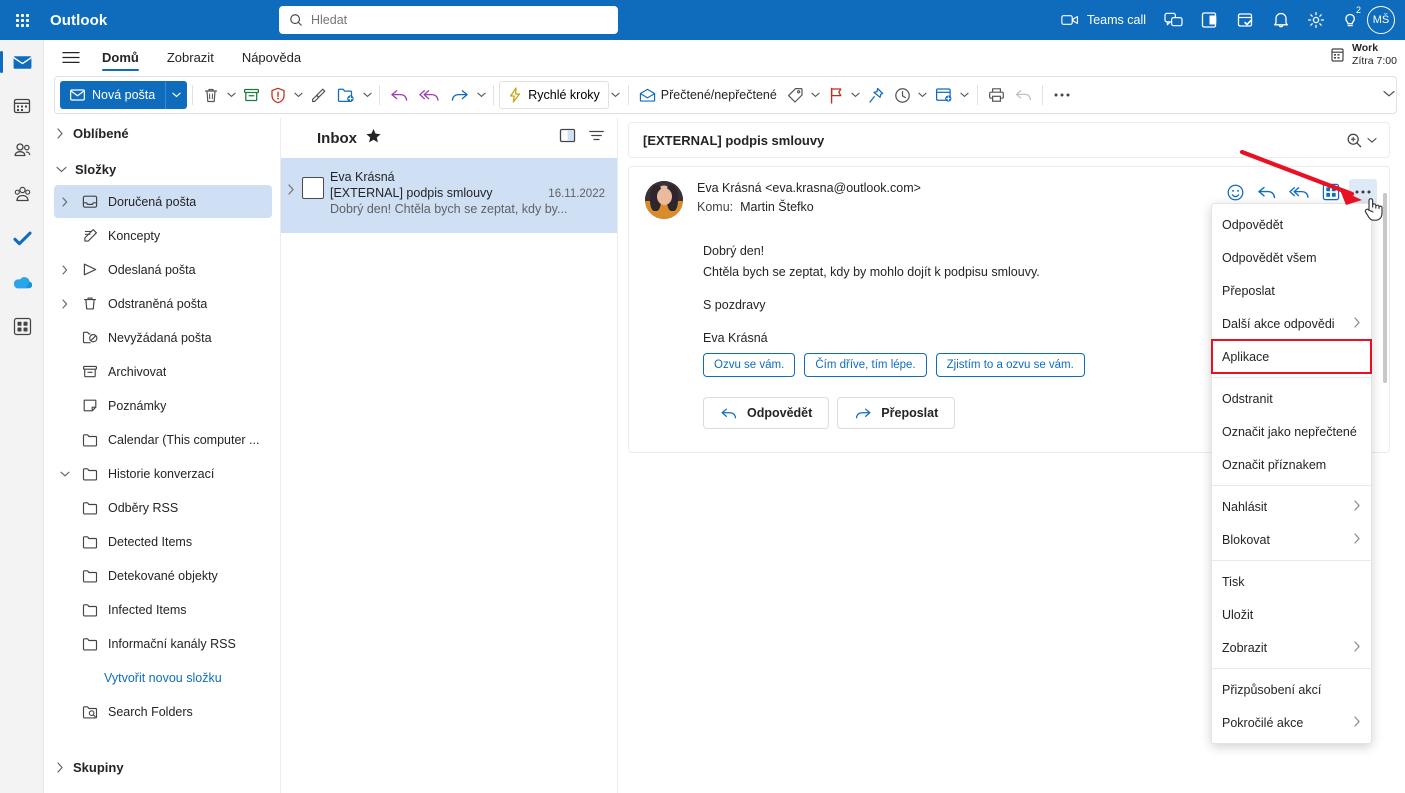 This screenshot has height=793, width=1405. Describe the element at coordinates (596, 138) in the screenshot. I see `filter-icon` at that location.